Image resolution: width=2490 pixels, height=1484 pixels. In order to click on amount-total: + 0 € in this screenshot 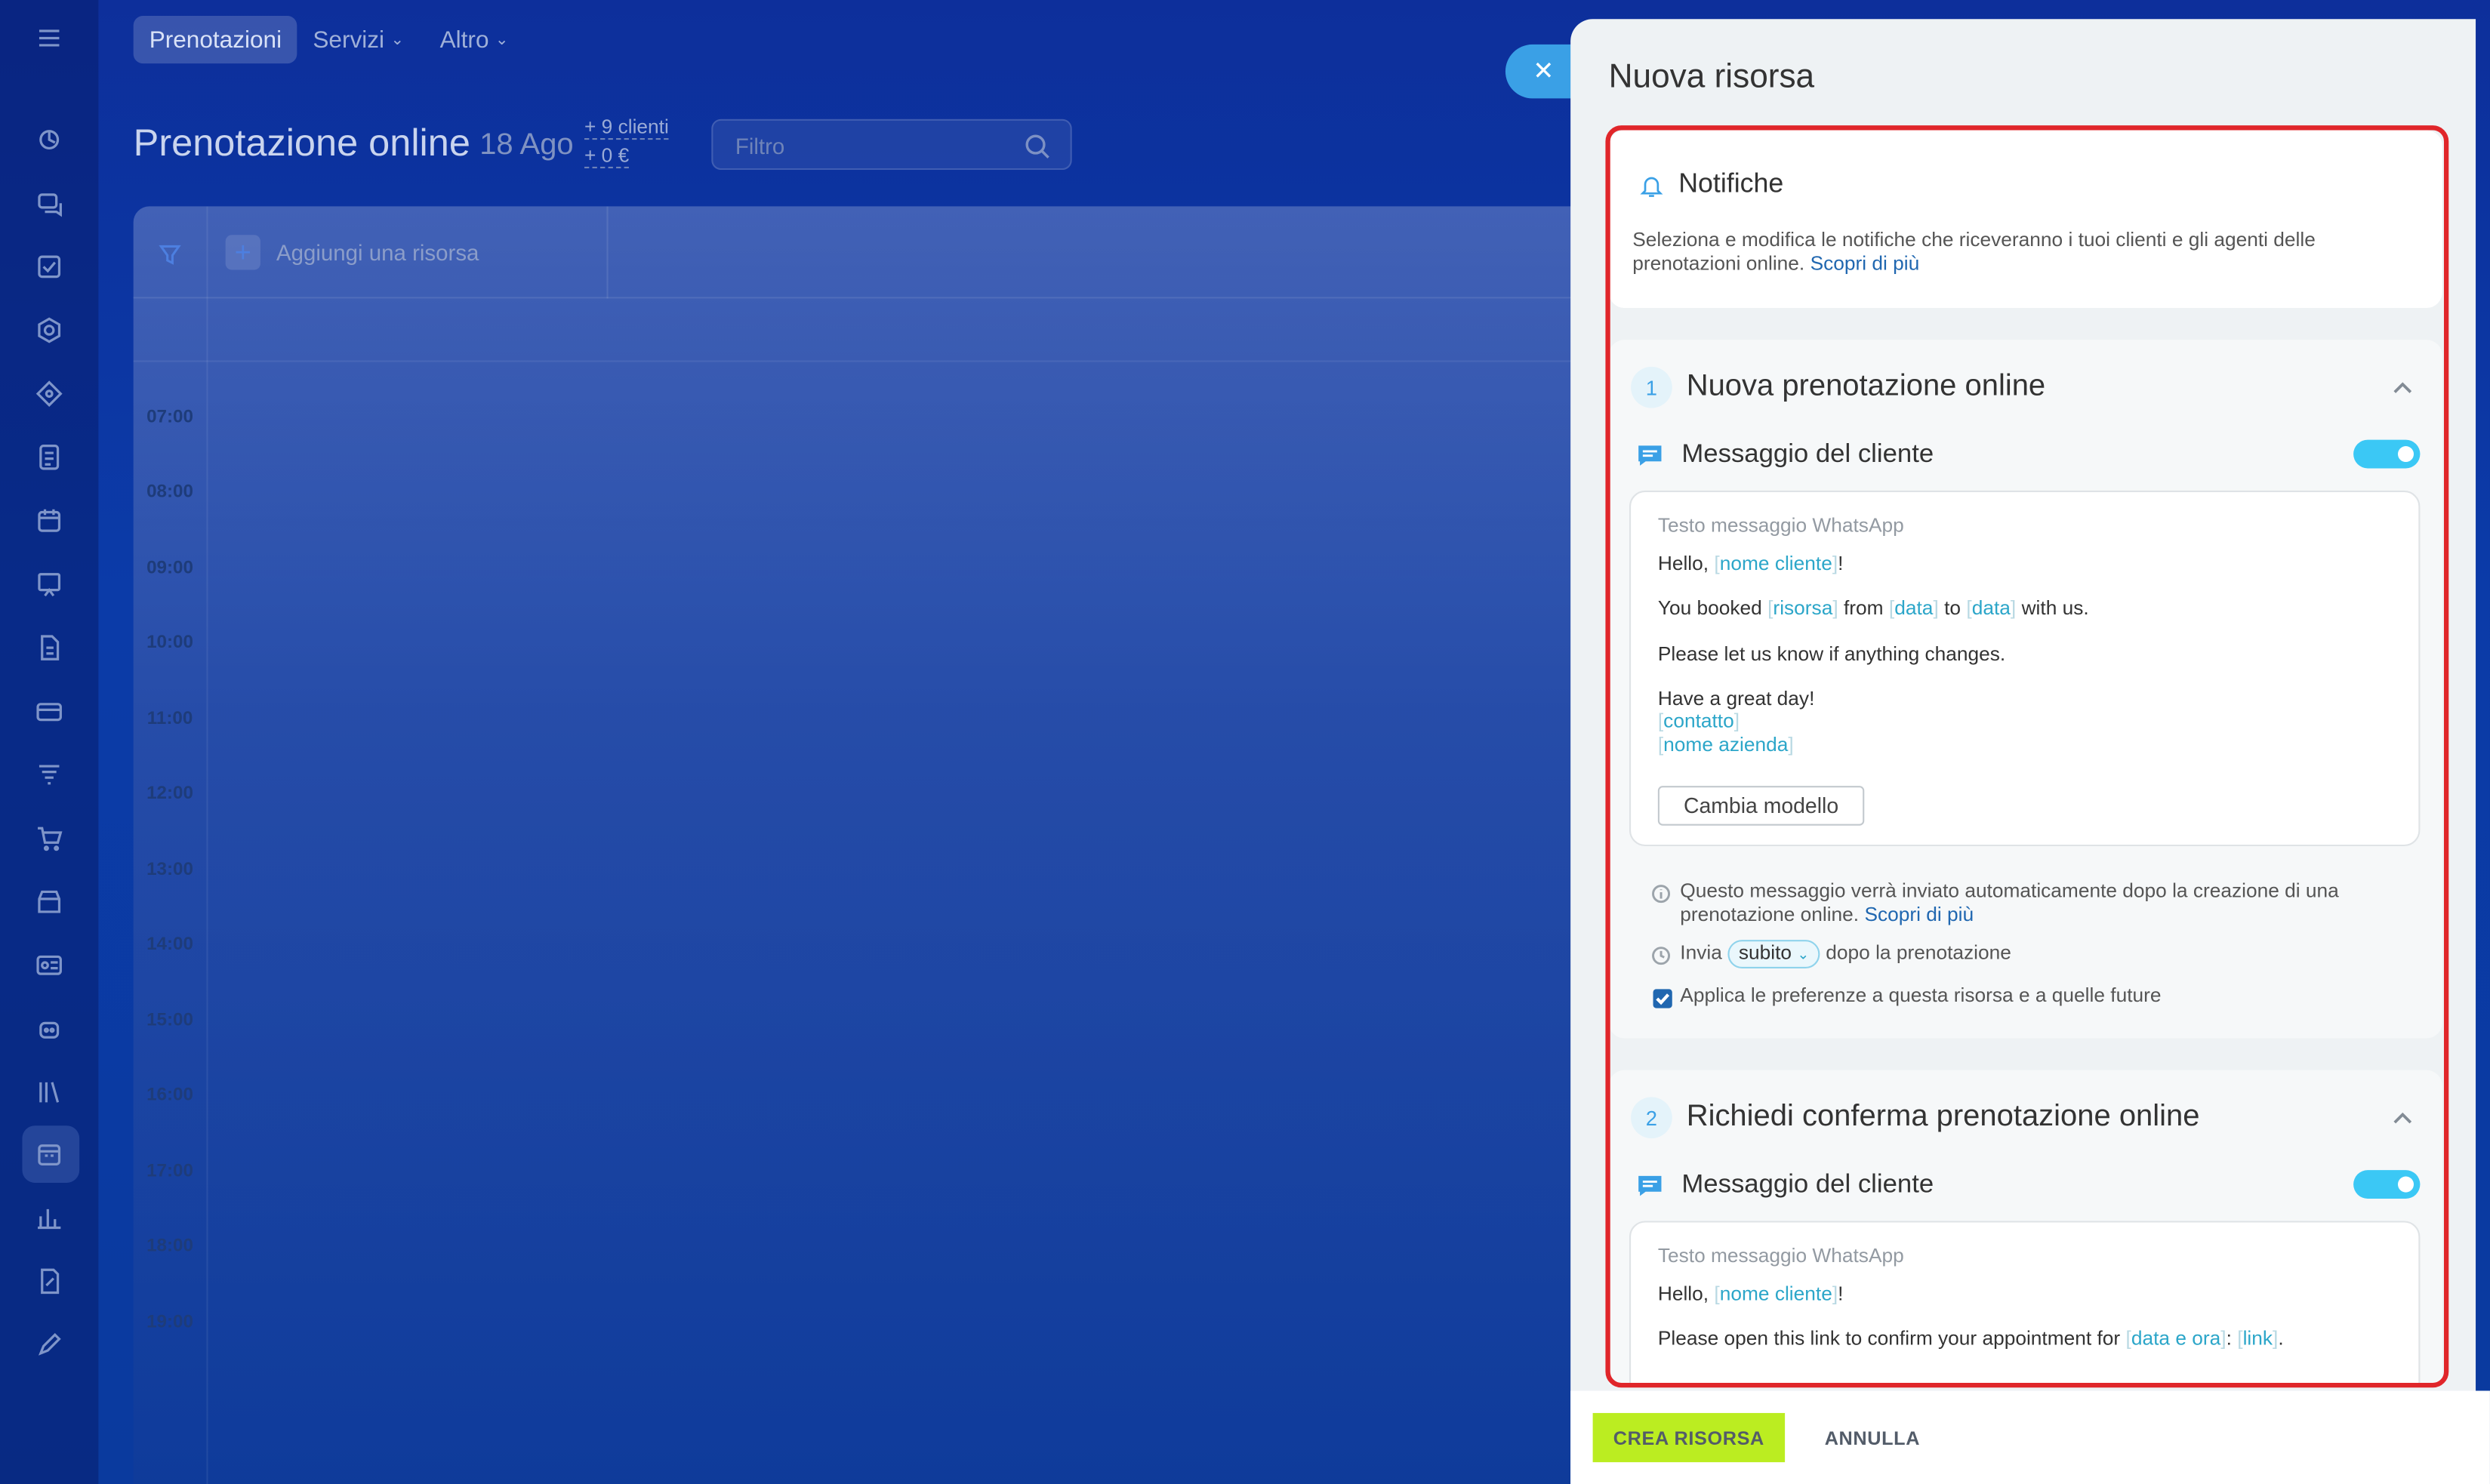, I will do `click(607, 156)`.